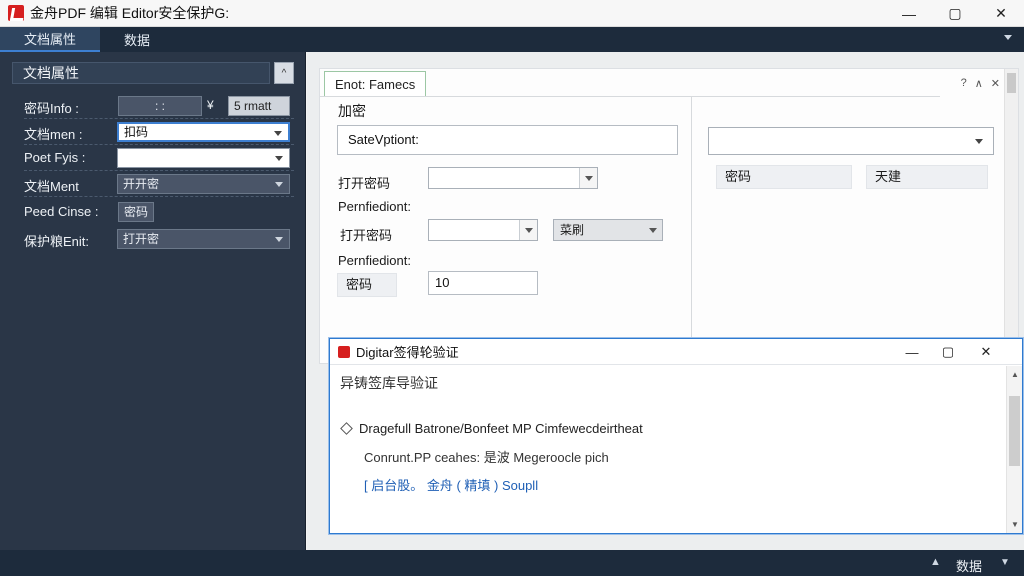  Describe the element at coordinates (912, 352) in the screenshot. I see `dialog-minimize-button: —` at that location.